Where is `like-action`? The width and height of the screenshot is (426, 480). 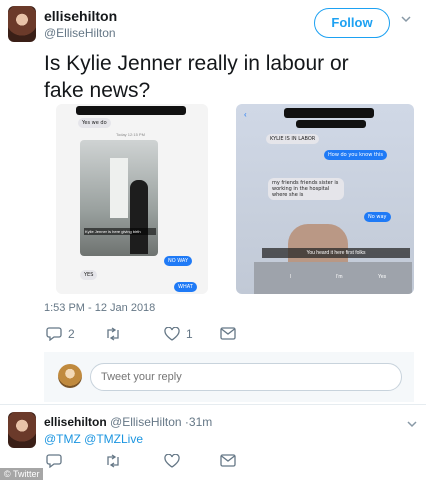 like-action is located at coordinates (172, 461).